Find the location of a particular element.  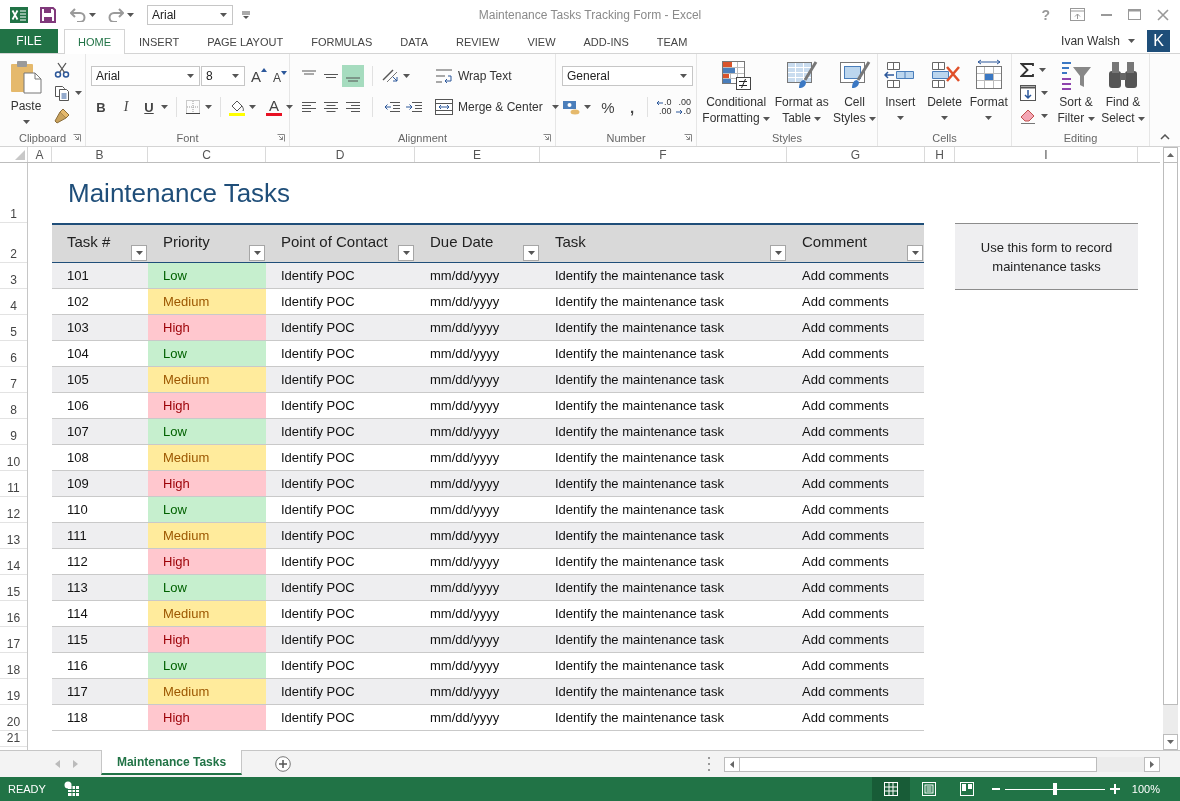

scroll-right-button is located at coordinates (1152, 764).